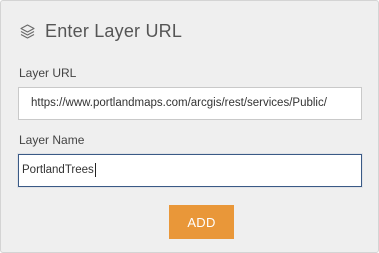  I want to click on panel-header: Enter Layer URL, so click(100, 31).